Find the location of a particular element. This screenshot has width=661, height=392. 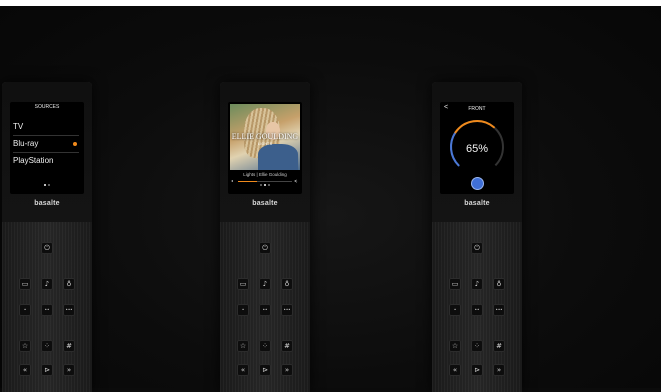

remote-head: < FRONT 65% basalte is located at coordinates (477, 152).